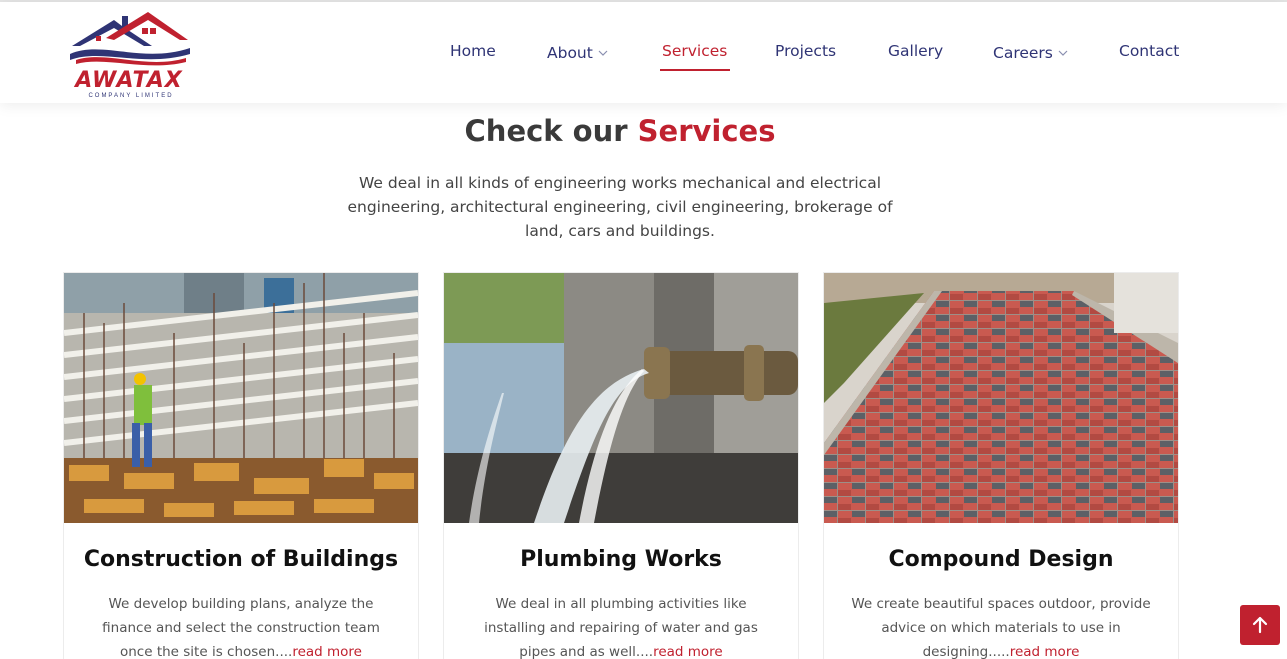 The height and width of the screenshot is (659, 1287). I want to click on logo-wordmark: AWATAX, so click(129, 80).